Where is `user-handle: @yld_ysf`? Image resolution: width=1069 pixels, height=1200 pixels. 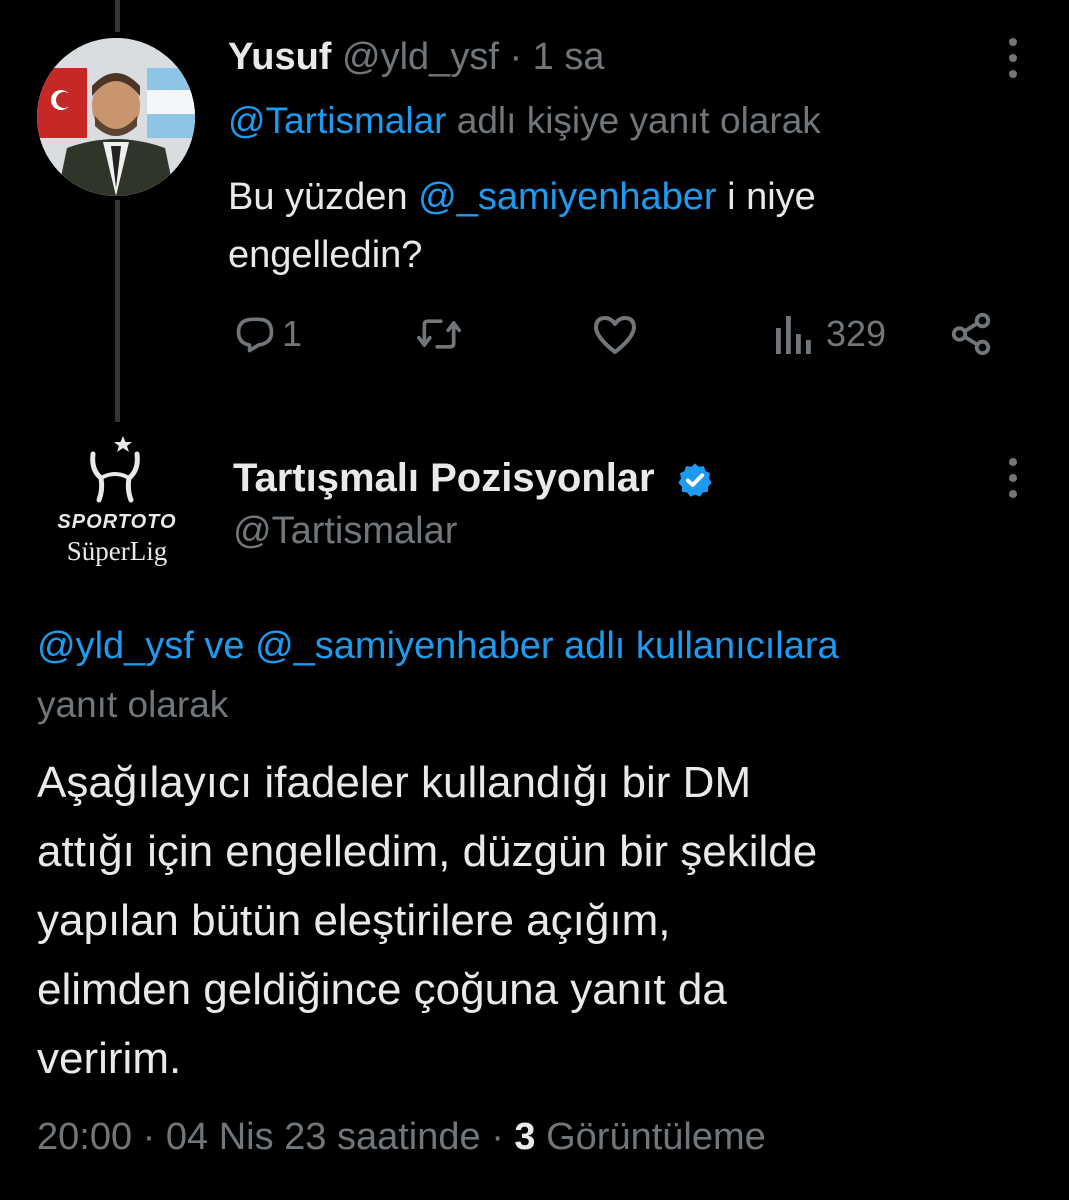
user-handle: @yld_ysf is located at coordinates (420, 57).